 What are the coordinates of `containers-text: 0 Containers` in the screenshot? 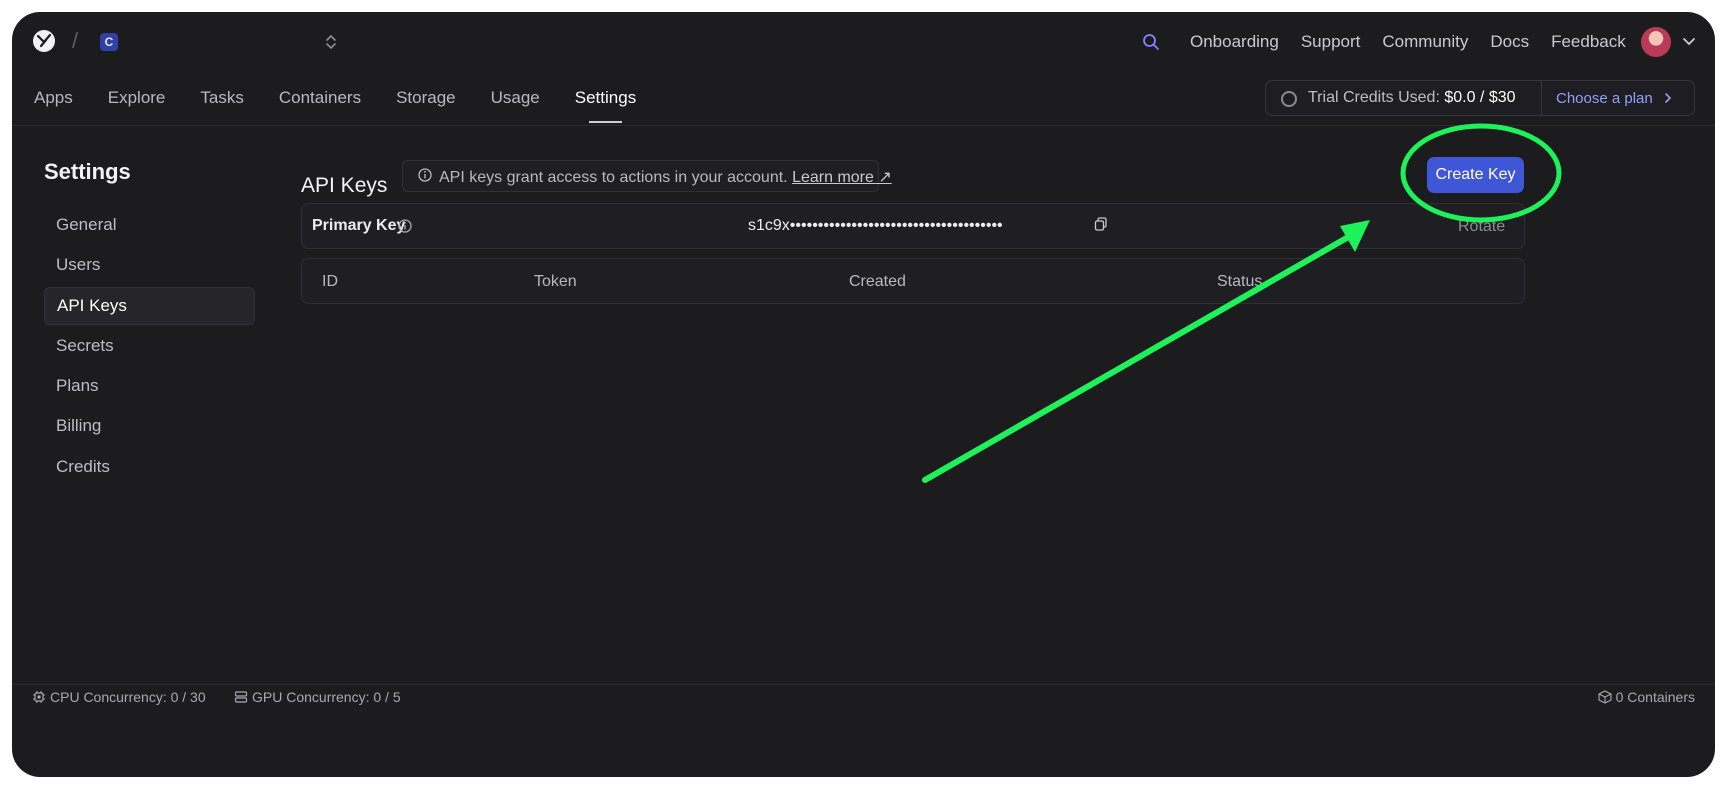 It's located at (1655, 697).